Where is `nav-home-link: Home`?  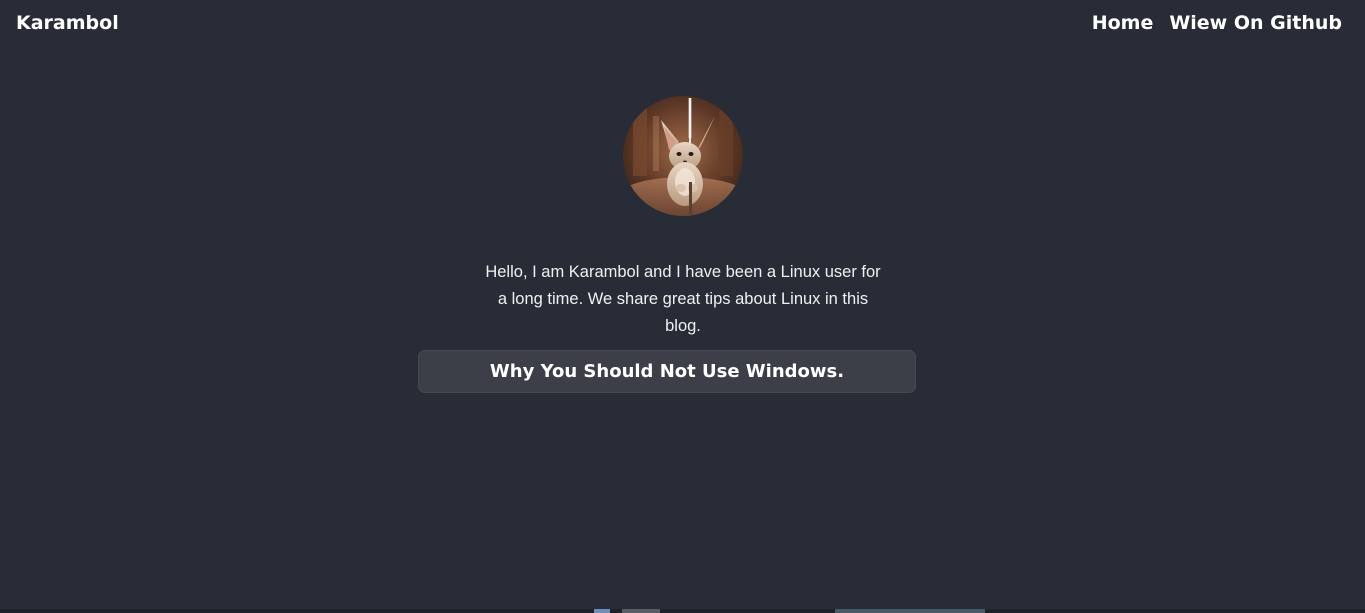 nav-home-link: Home is located at coordinates (1123, 23).